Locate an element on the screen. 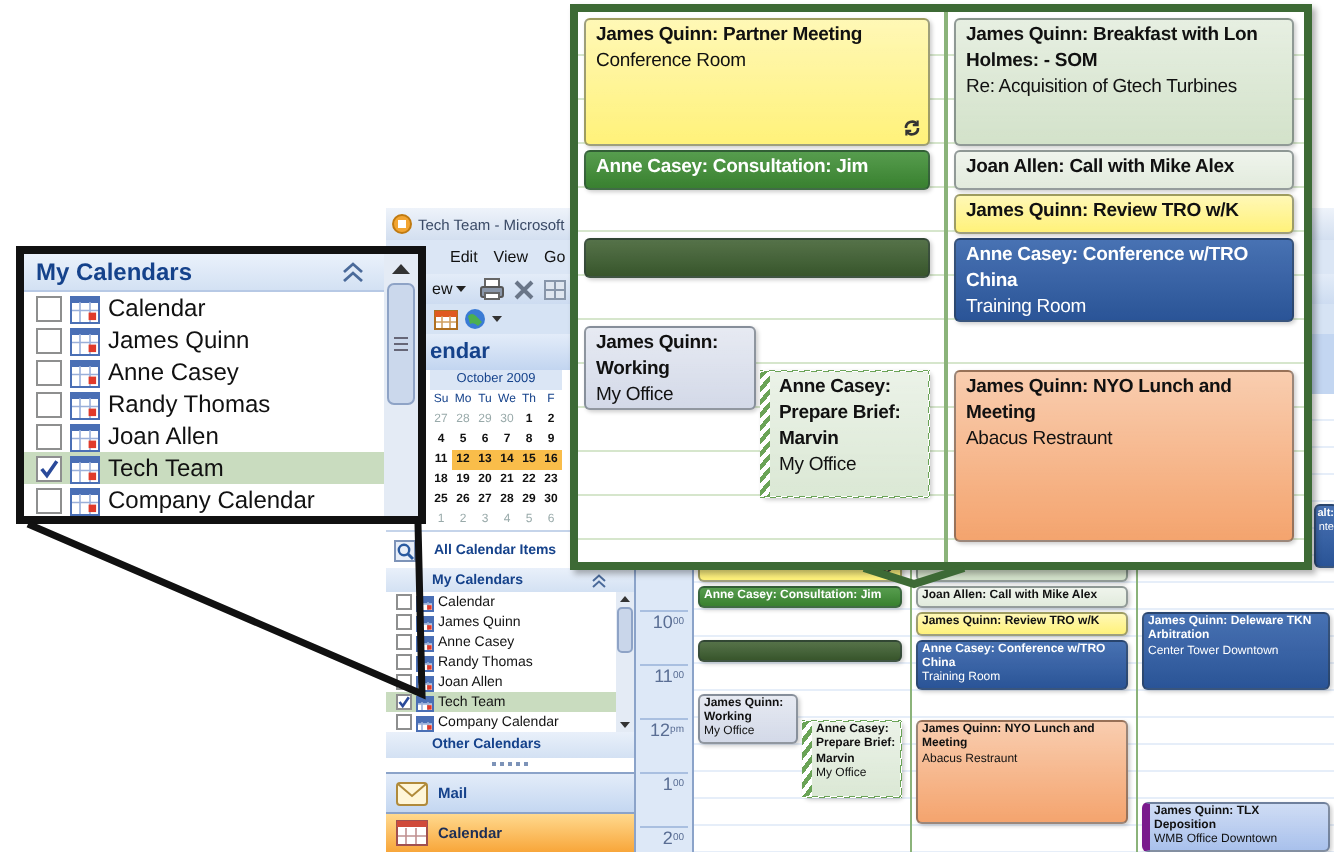 This screenshot has width=1334, height=852. calendar-list-item: Anne Casey is located at coordinates (204, 372).